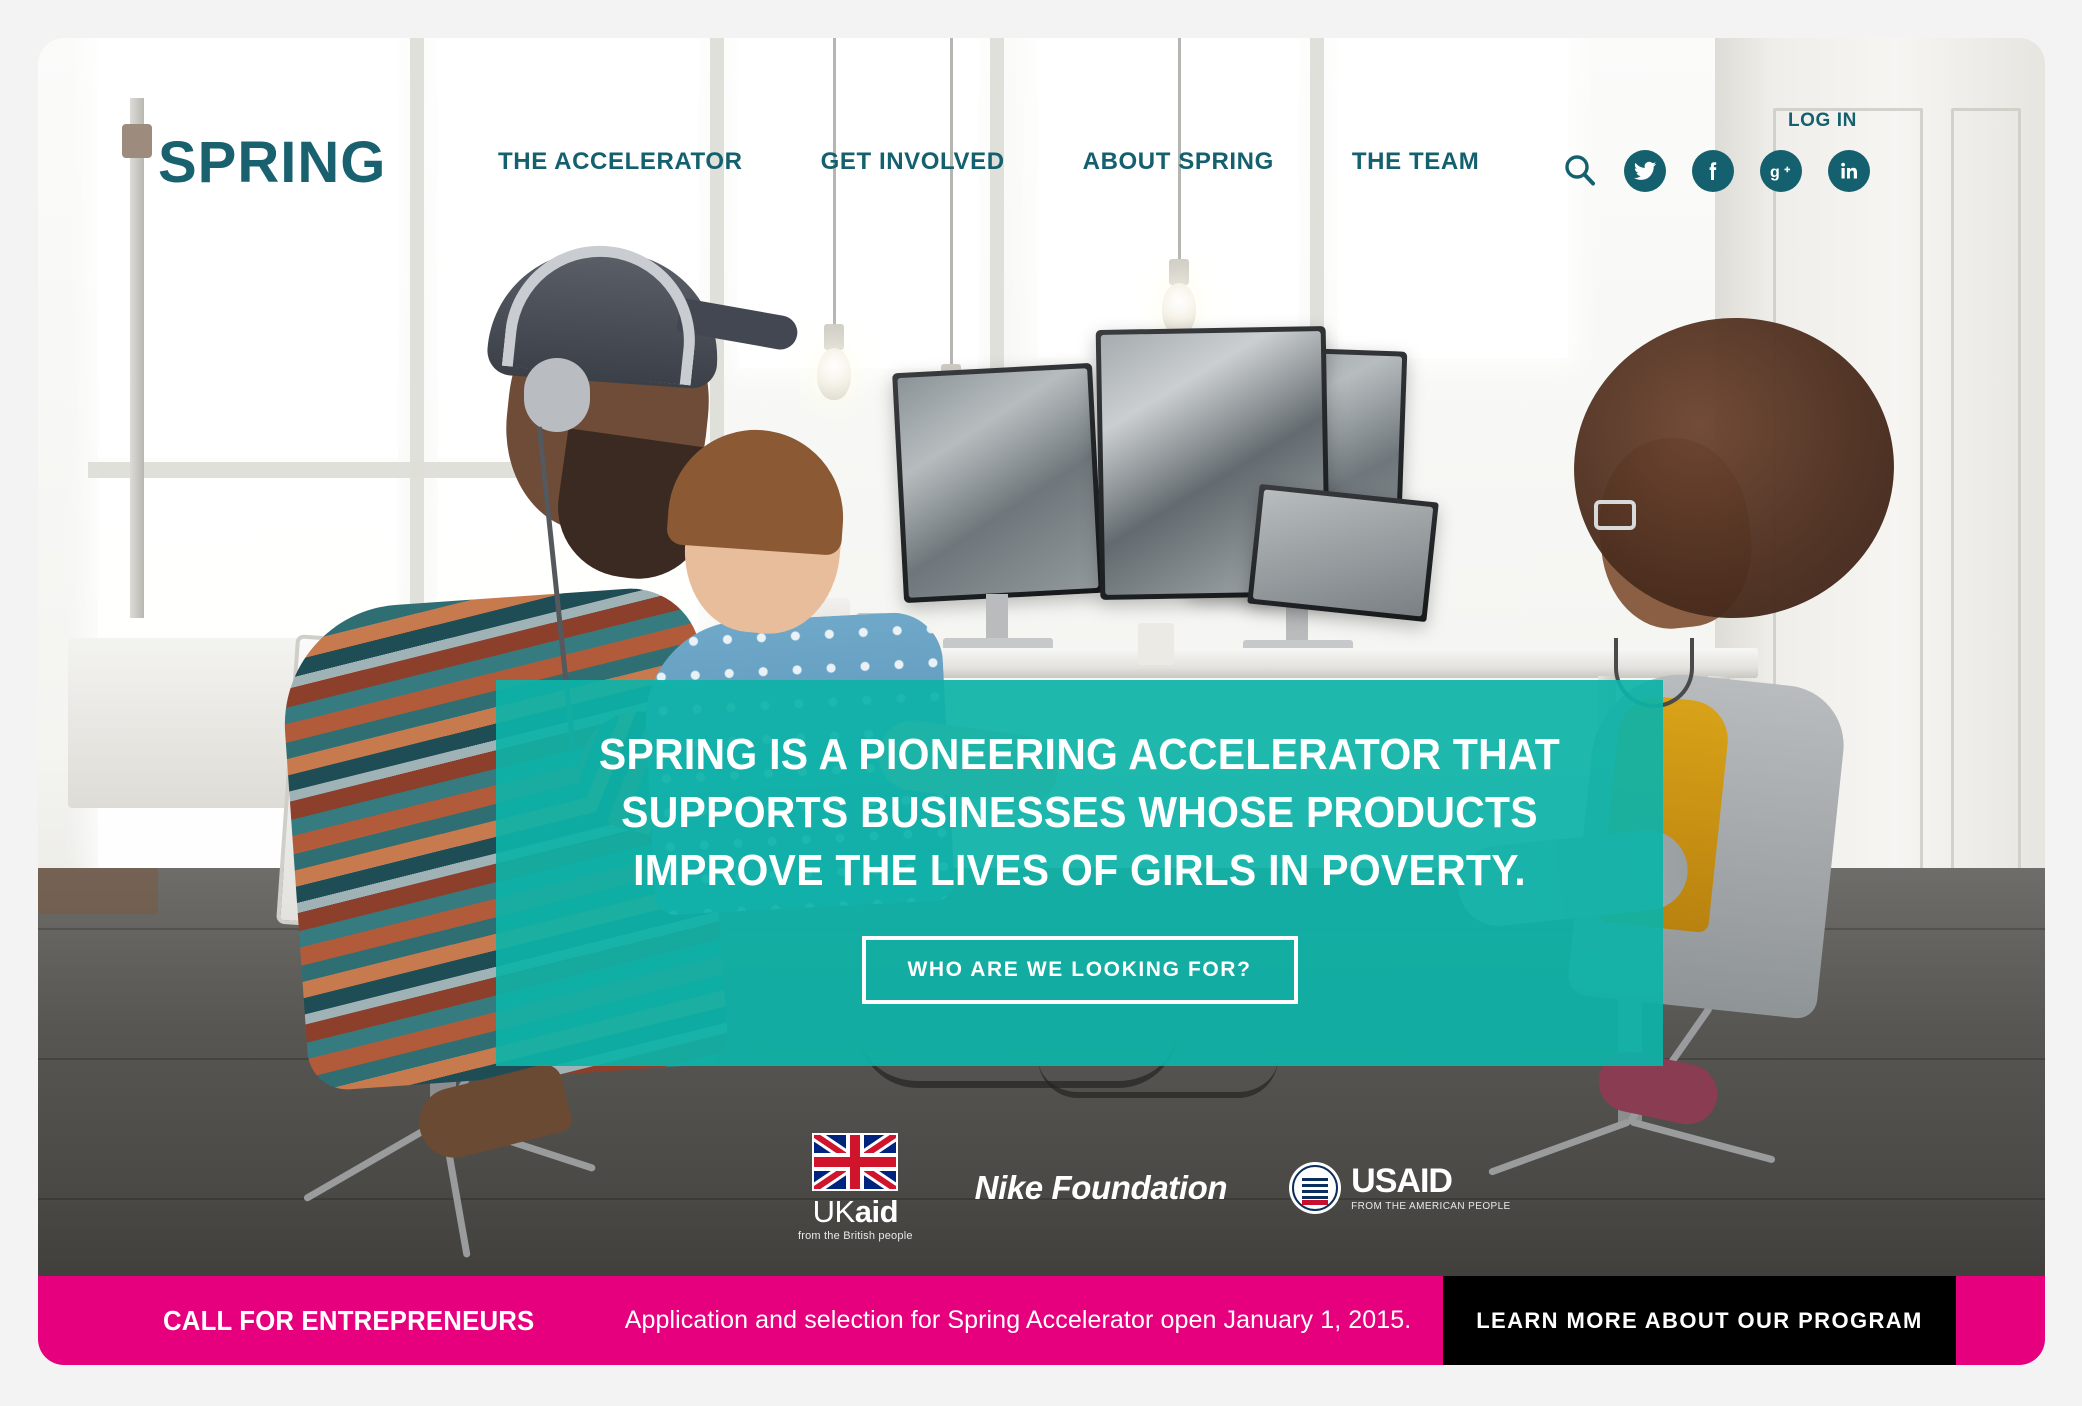 The height and width of the screenshot is (1406, 2082). I want to click on usaid-text-block: USAID FROM THE AMERICAN PEOPLE, so click(1430, 1188).